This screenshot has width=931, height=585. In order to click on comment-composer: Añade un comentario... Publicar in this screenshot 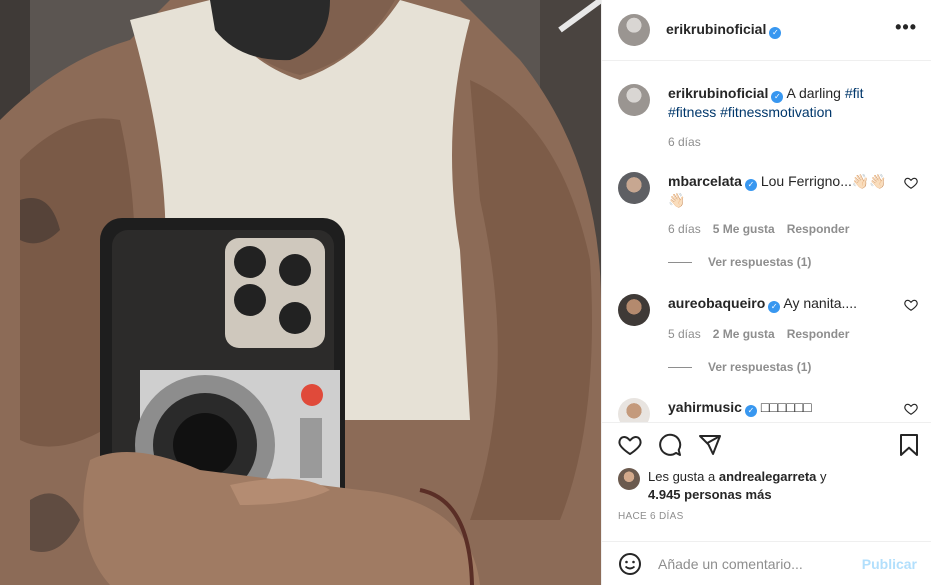, I will do `click(766, 563)`.